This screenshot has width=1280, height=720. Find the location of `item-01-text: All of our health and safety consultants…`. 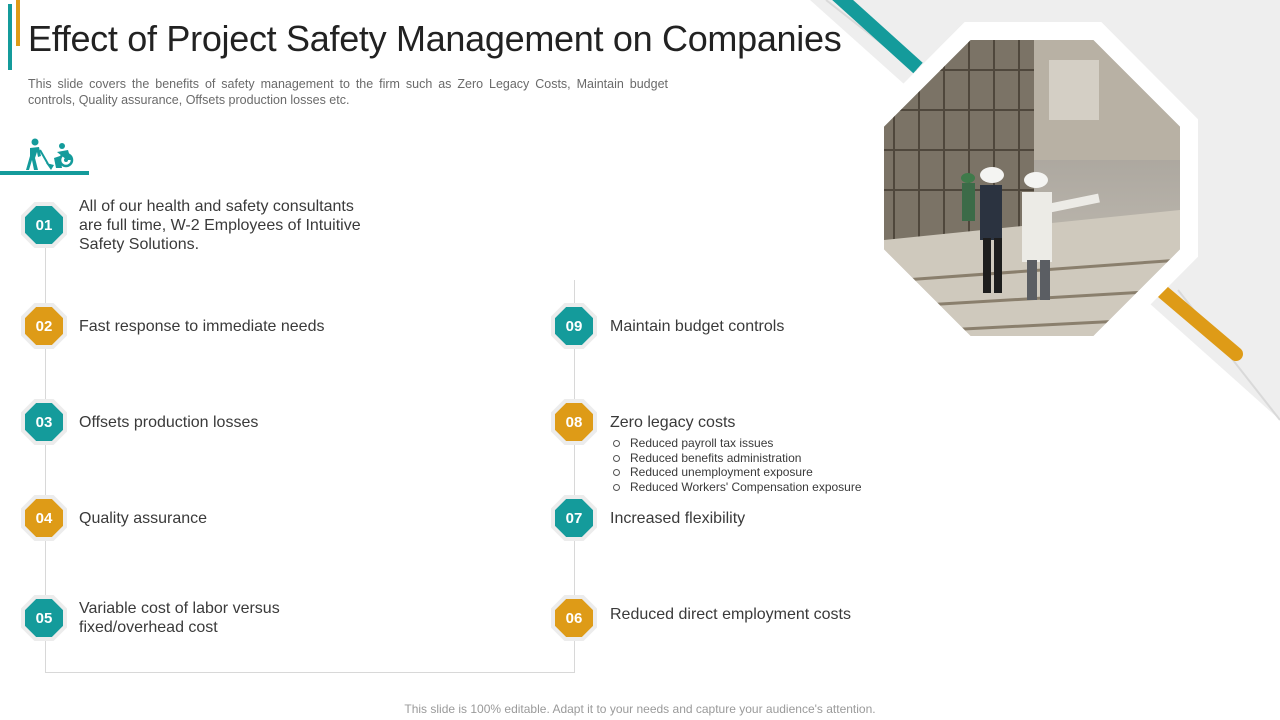

item-01-text: All of our health and safety consultants… is located at coordinates (220, 225).